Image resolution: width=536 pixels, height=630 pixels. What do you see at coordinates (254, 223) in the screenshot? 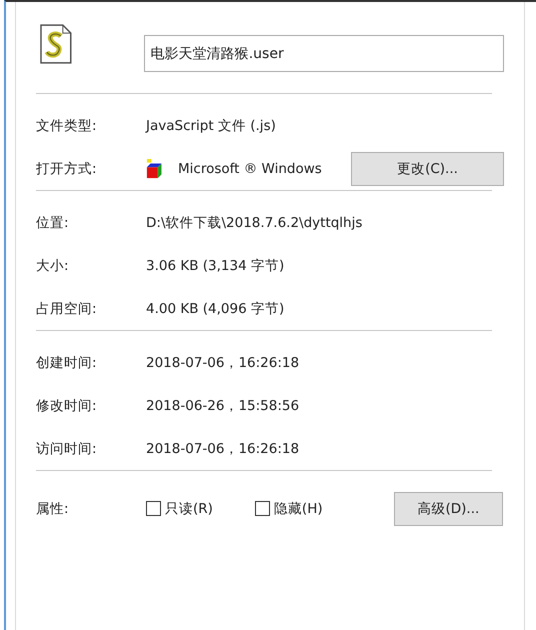
I see `field-value: D:\软件下载\2018.7.6.2\dyttqlhjs` at bounding box center [254, 223].